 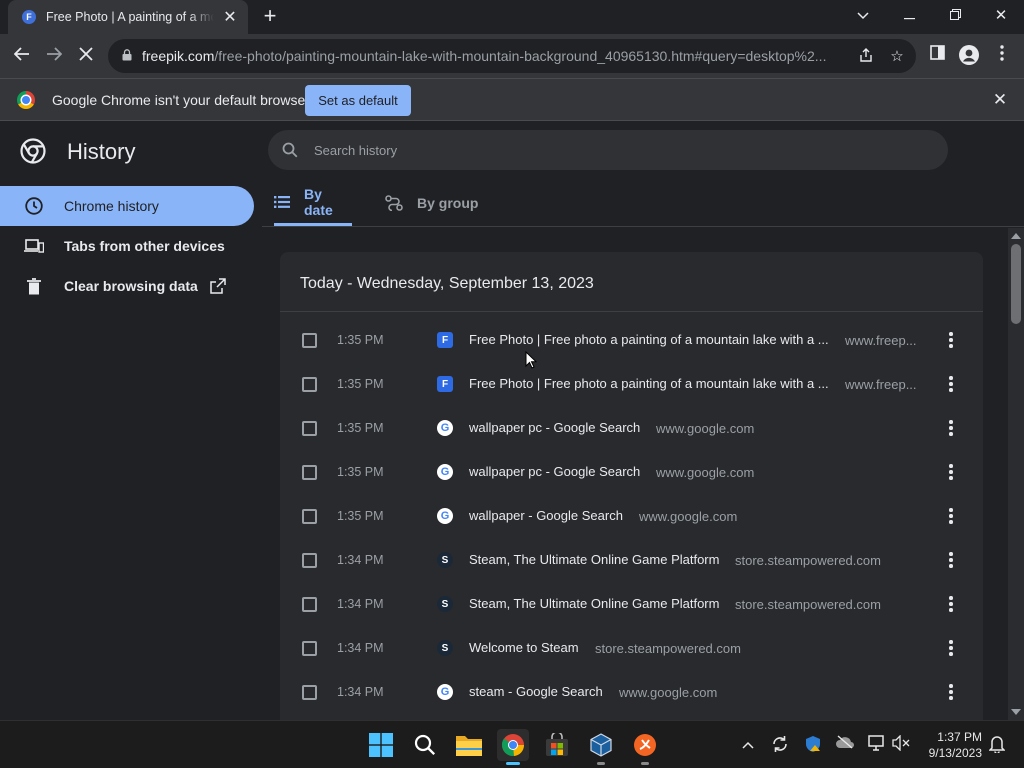 What do you see at coordinates (1016, 236) in the screenshot?
I see `scroll-up-arrow-icon` at bounding box center [1016, 236].